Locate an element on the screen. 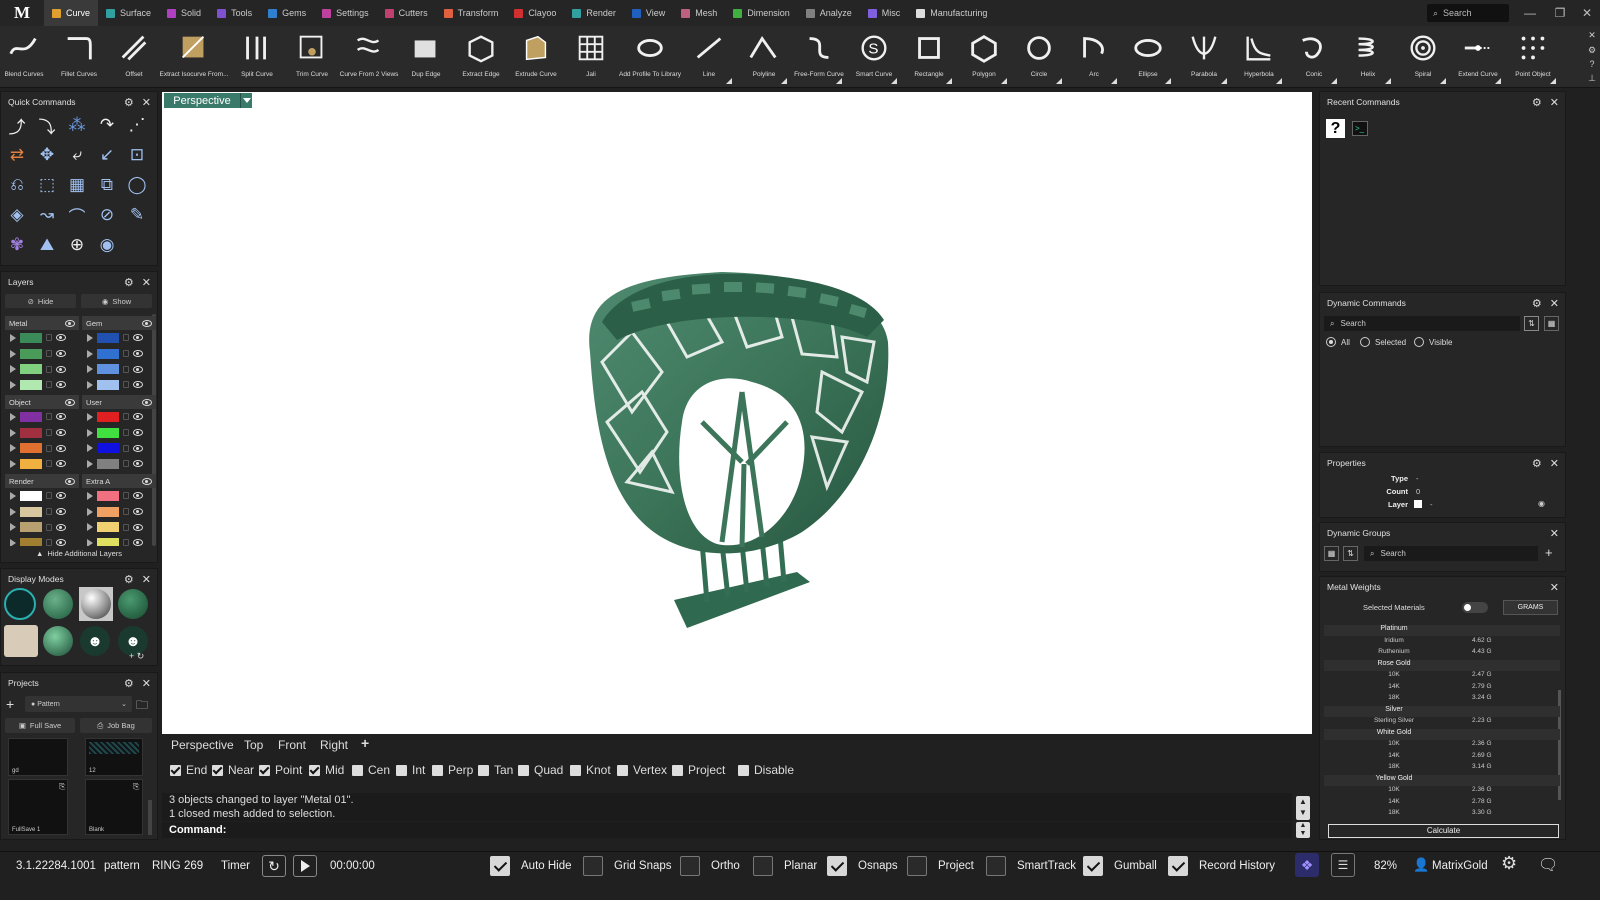 This screenshot has width=1600, height=900. menu-tab: Cutters is located at coordinates (406, 13).